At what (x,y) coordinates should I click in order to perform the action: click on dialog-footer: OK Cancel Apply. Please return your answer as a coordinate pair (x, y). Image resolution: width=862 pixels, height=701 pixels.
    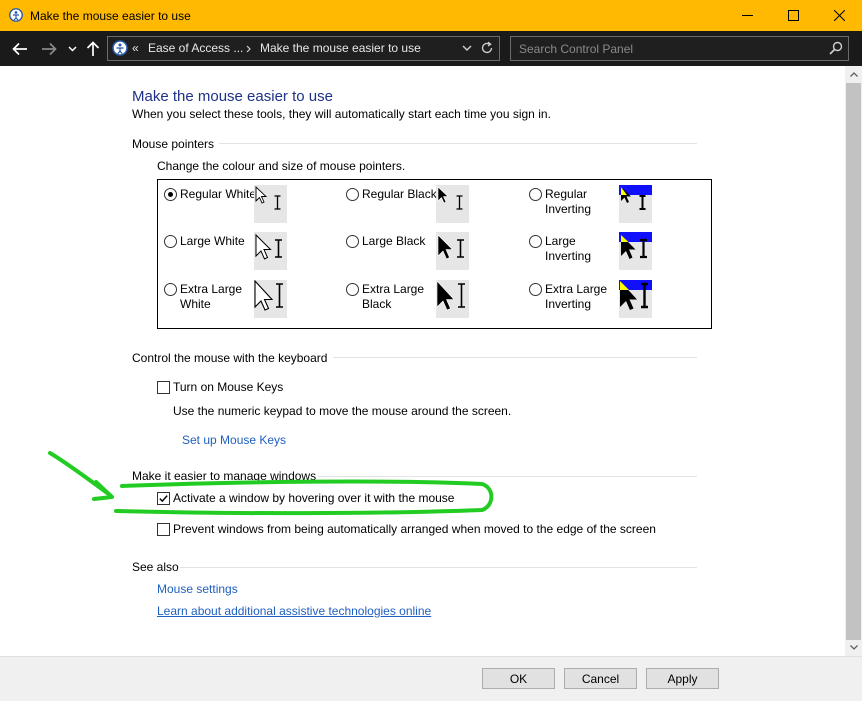
    Looking at the image, I should click on (431, 678).